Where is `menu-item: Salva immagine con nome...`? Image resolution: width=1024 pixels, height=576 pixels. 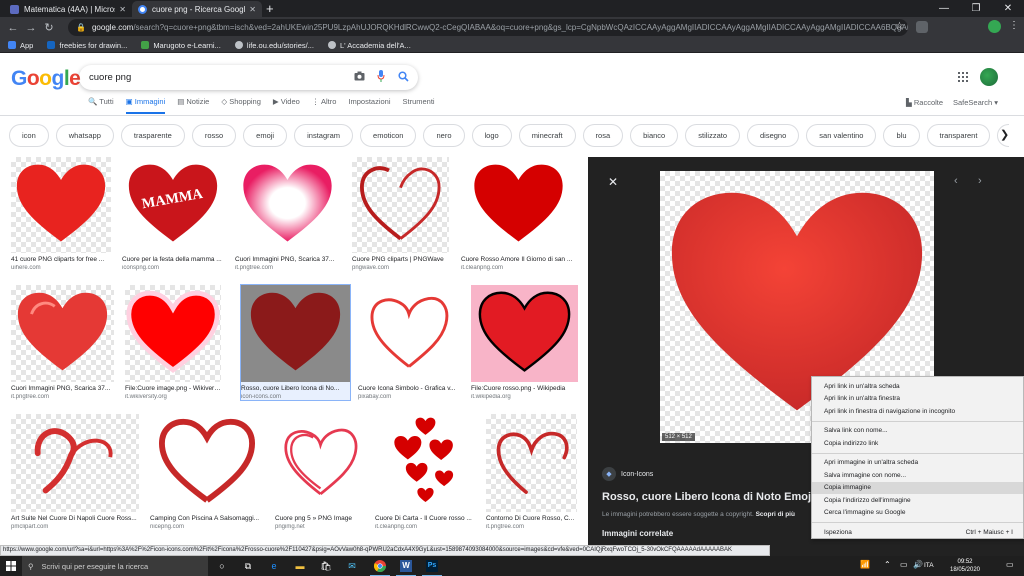 menu-item: Salva immagine con nome... is located at coordinates (917, 475).